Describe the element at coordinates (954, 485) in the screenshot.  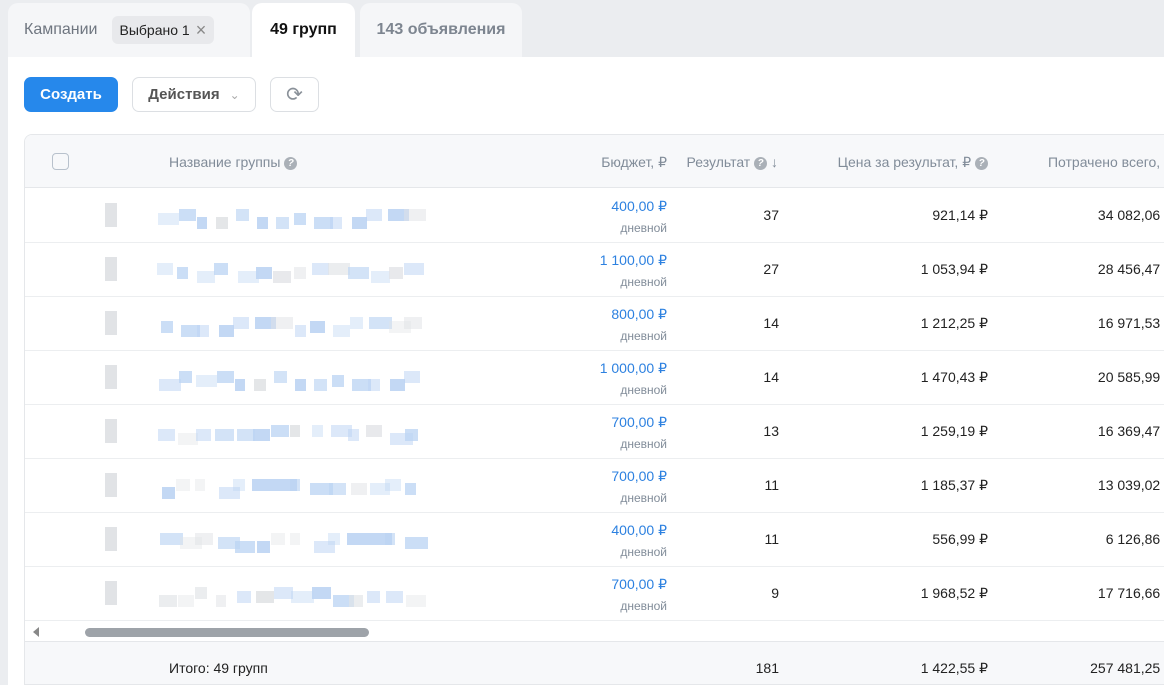
I see `price-value: 1 185,37 ₽` at that location.